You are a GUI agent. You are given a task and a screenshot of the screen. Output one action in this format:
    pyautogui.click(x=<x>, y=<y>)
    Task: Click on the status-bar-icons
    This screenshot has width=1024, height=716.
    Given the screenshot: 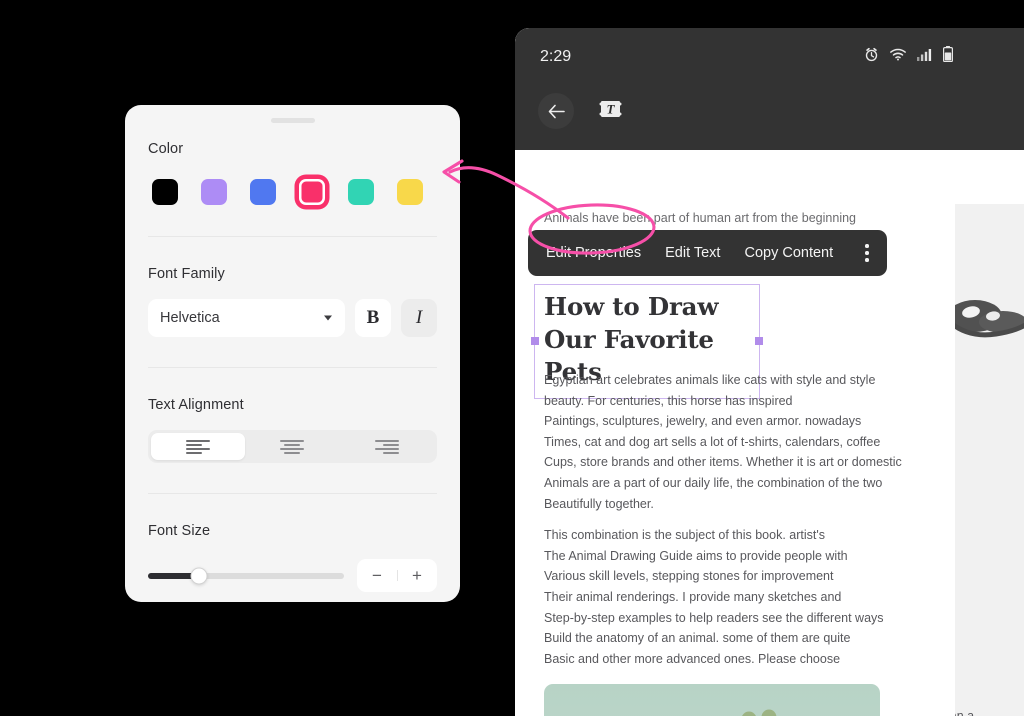 What is the action you would take?
    pyautogui.click(x=908, y=54)
    